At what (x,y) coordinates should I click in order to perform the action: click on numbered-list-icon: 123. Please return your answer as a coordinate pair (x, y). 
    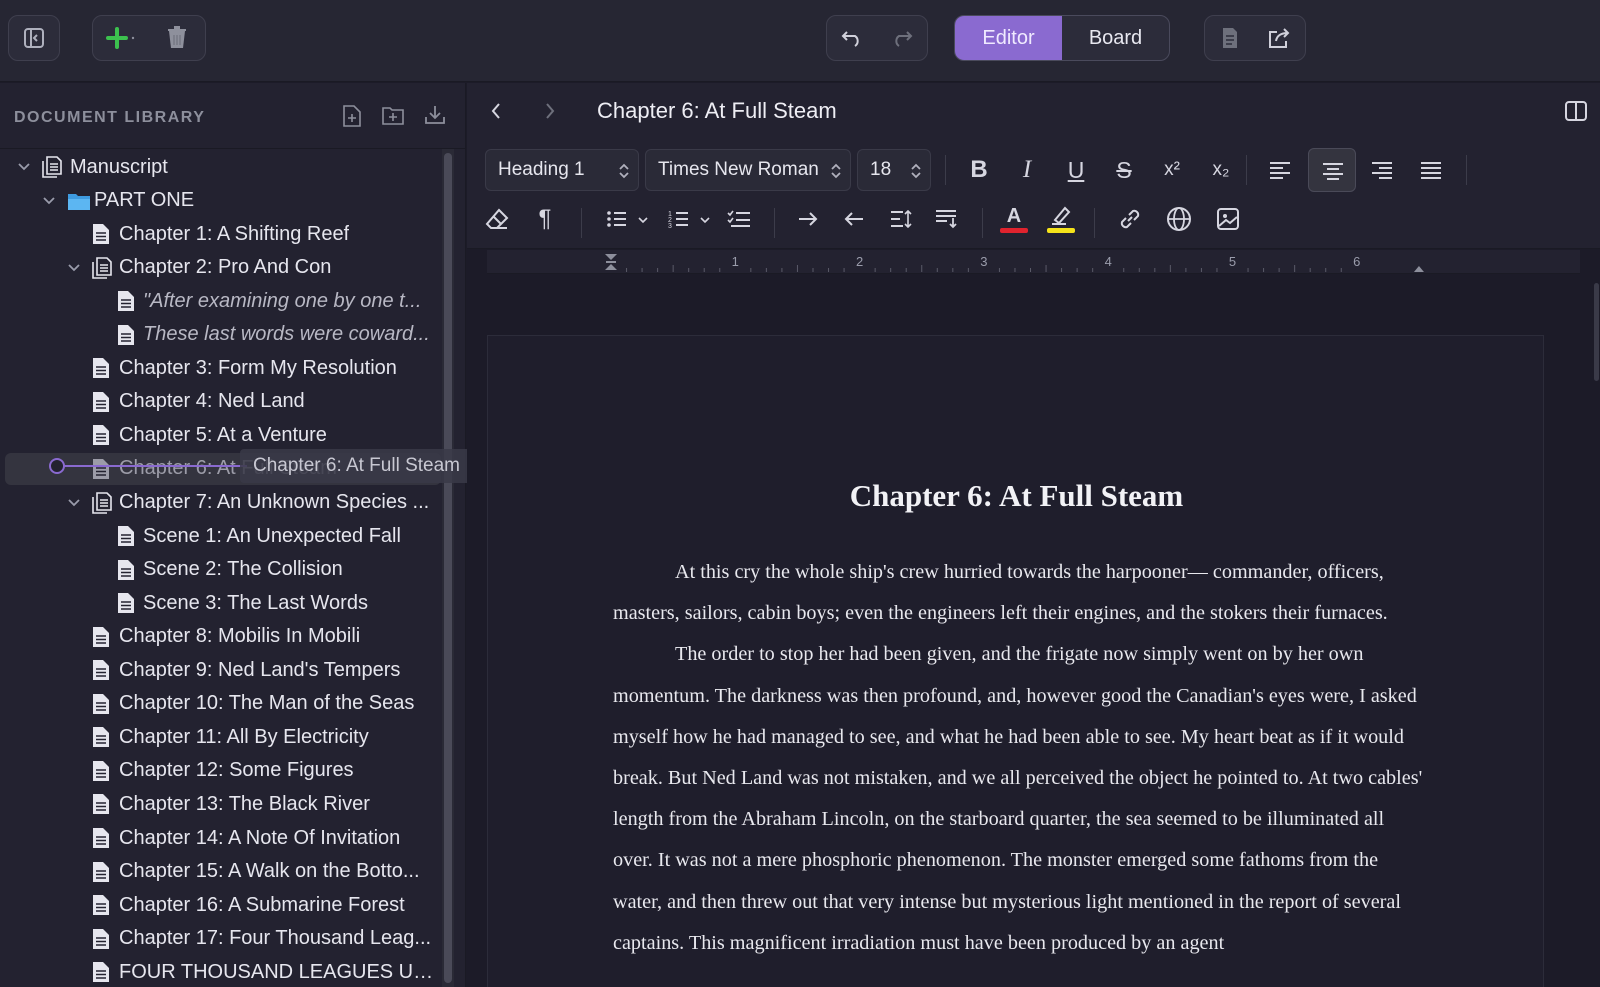
    Looking at the image, I should click on (689, 220).